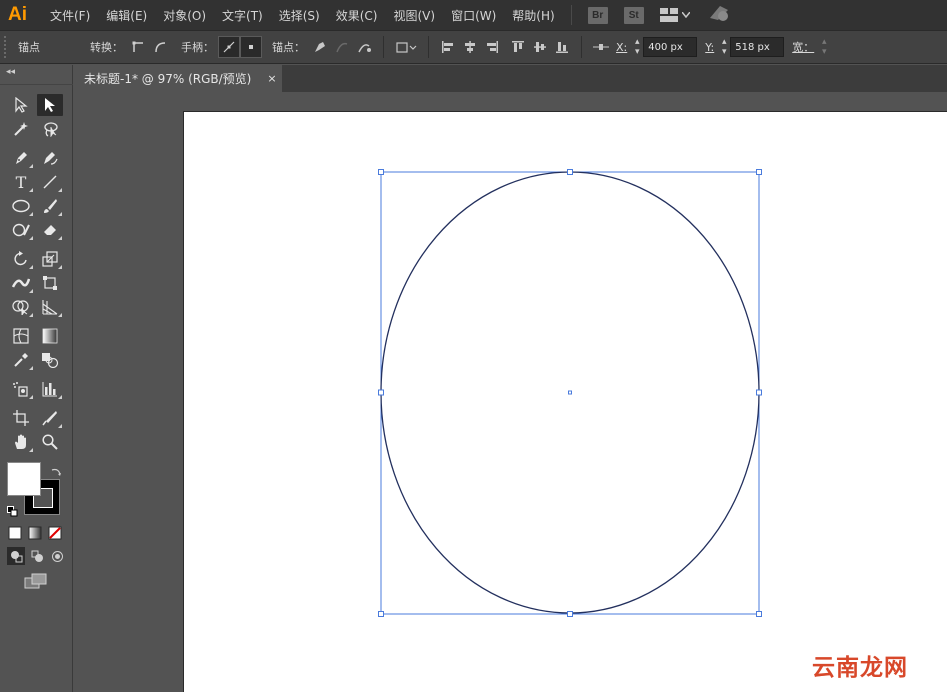  I want to click on reference-point-icon, so click(601, 47).